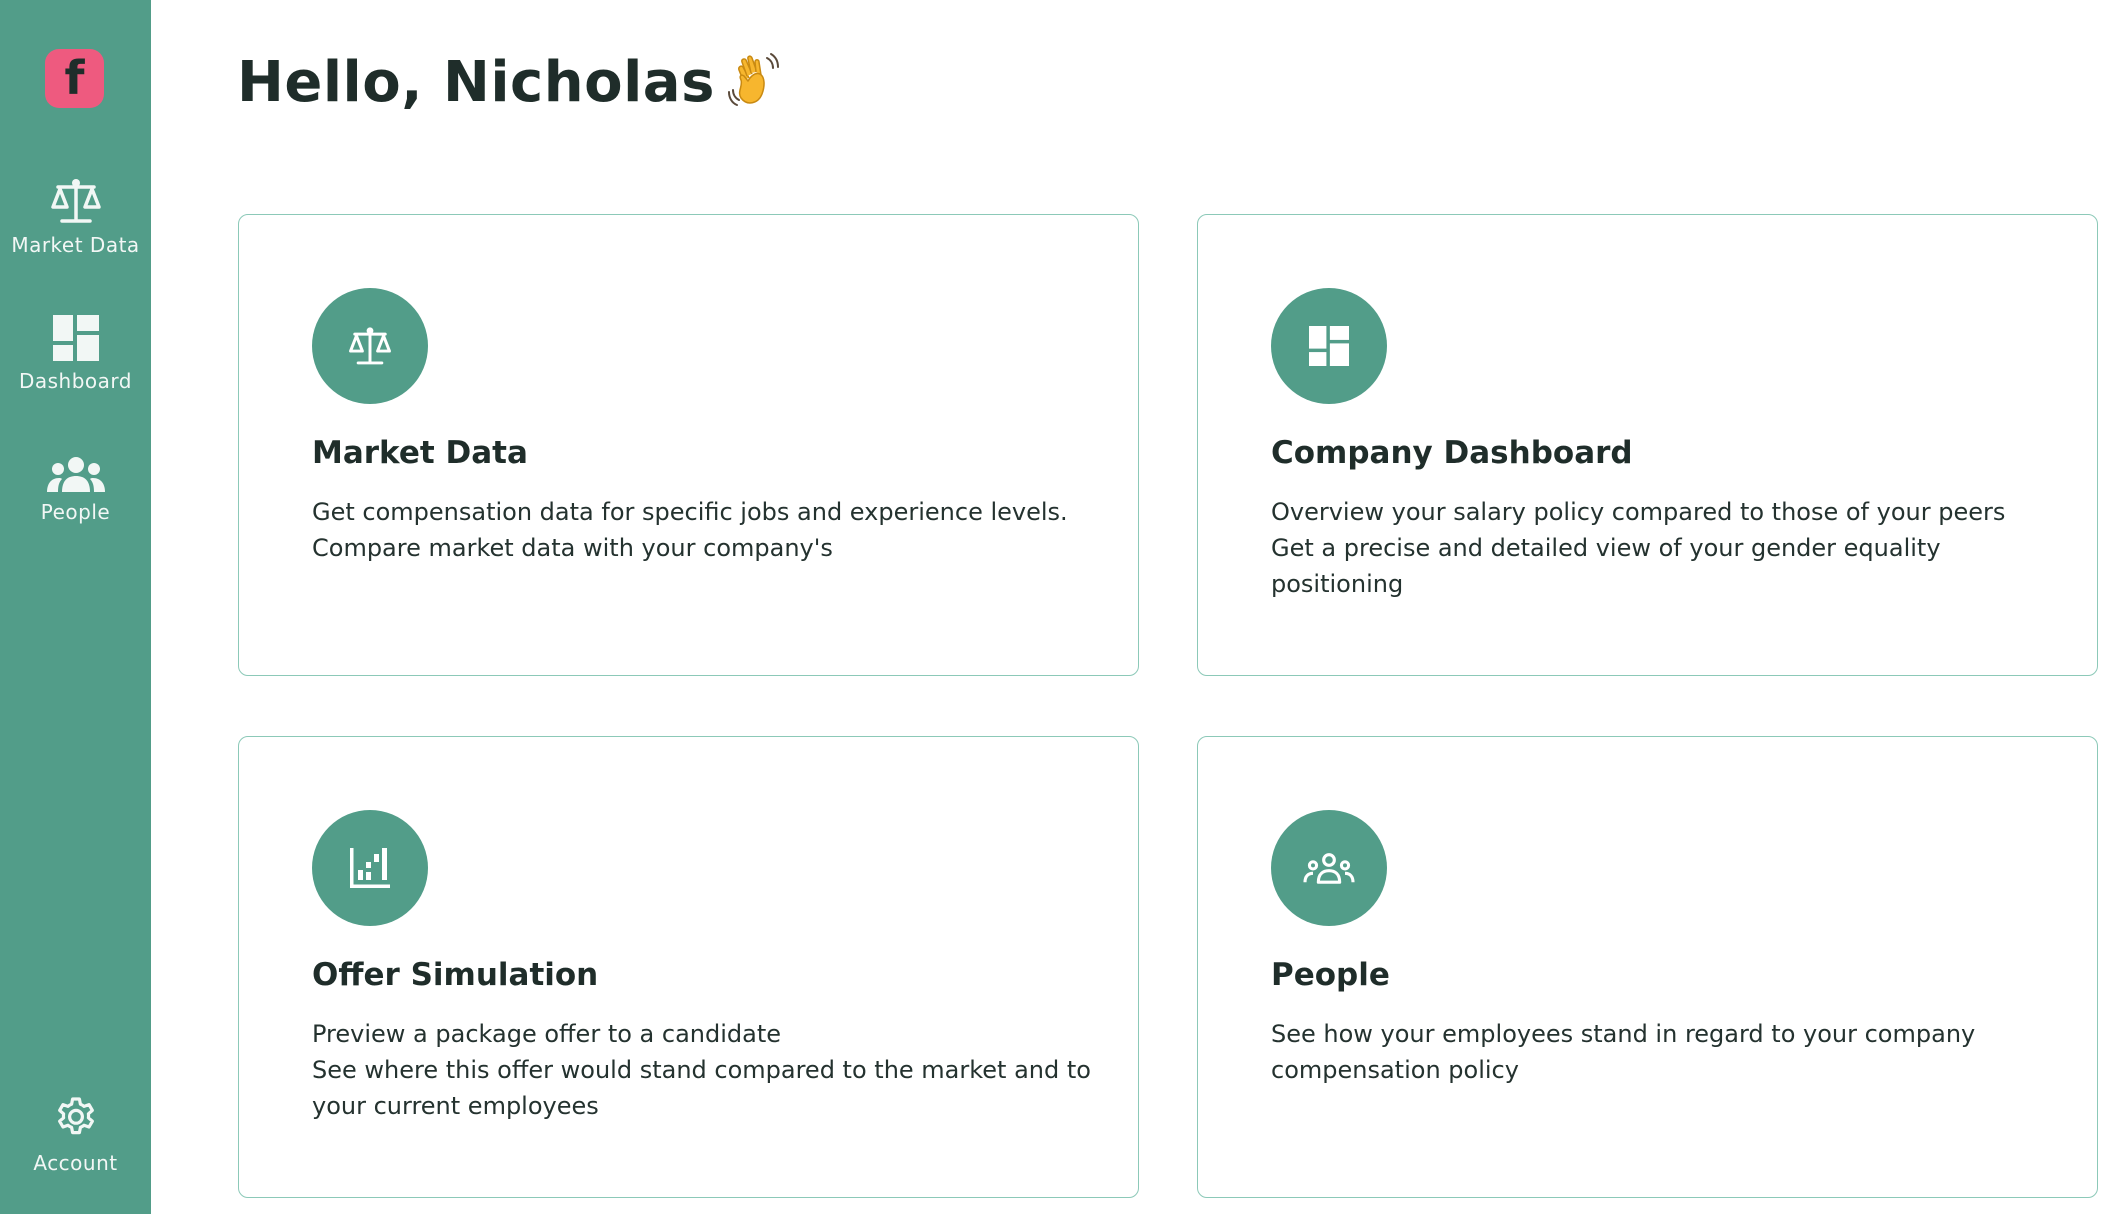 Image resolution: width=2118 pixels, height=1214 pixels. I want to click on card-description-line: Compare market data with your company's, so click(572, 548).